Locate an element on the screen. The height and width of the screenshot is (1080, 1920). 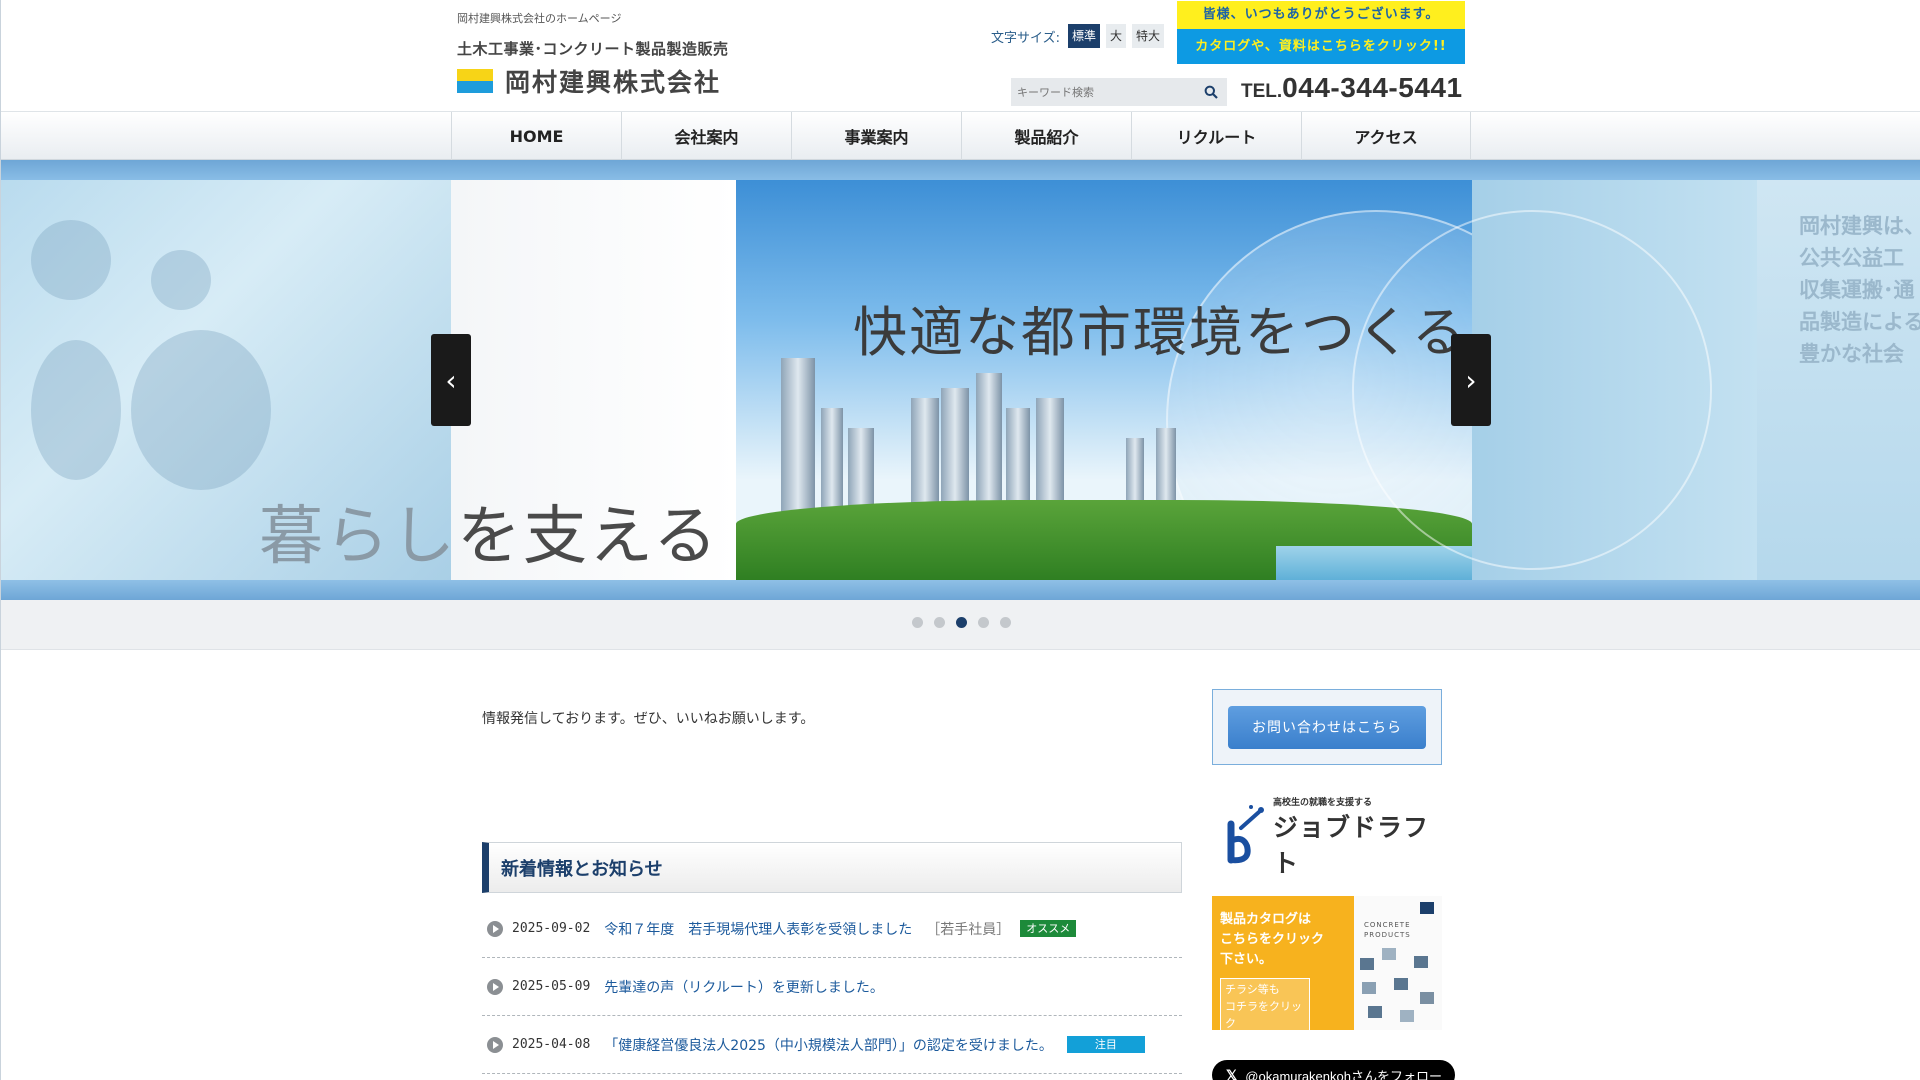
site-logo: 岡村建興株式会社 is located at coordinates (589, 81).